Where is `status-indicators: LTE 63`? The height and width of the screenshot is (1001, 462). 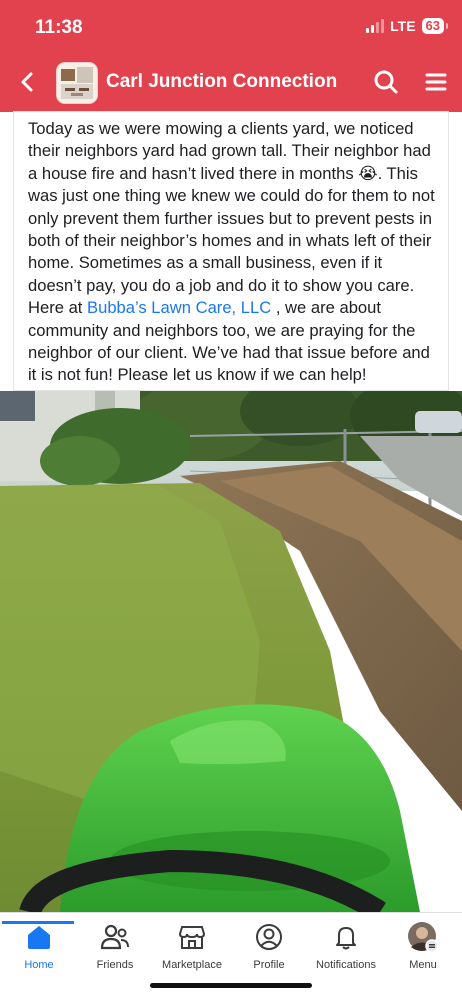
status-indicators: LTE 63 is located at coordinates (407, 26).